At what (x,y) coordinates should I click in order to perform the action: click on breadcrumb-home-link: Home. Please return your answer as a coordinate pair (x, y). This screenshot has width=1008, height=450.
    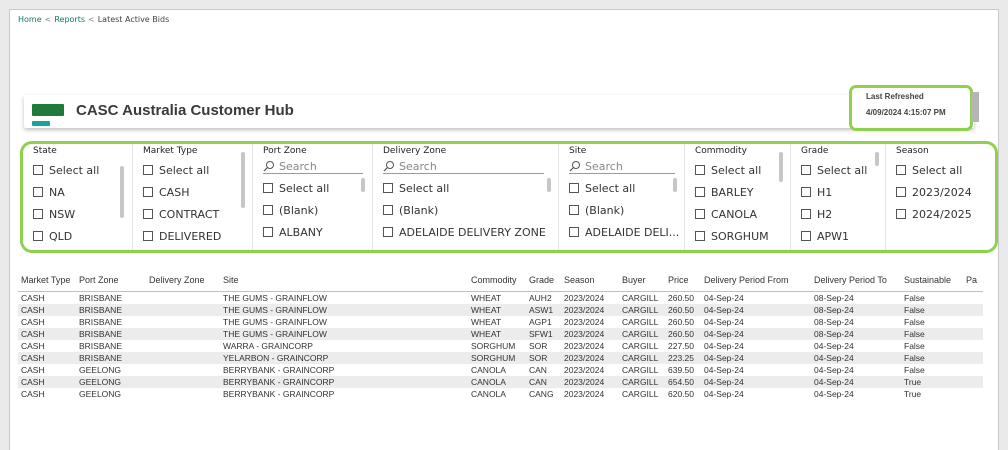
    Looking at the image, I should click on (30, 19).